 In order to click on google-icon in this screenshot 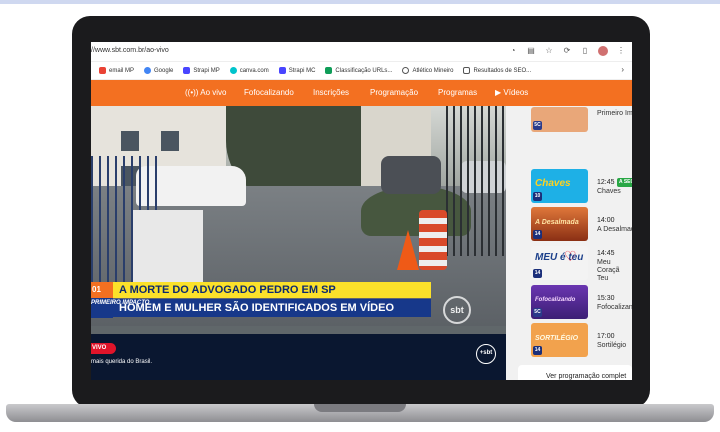, I will do `click(148, 70)`.